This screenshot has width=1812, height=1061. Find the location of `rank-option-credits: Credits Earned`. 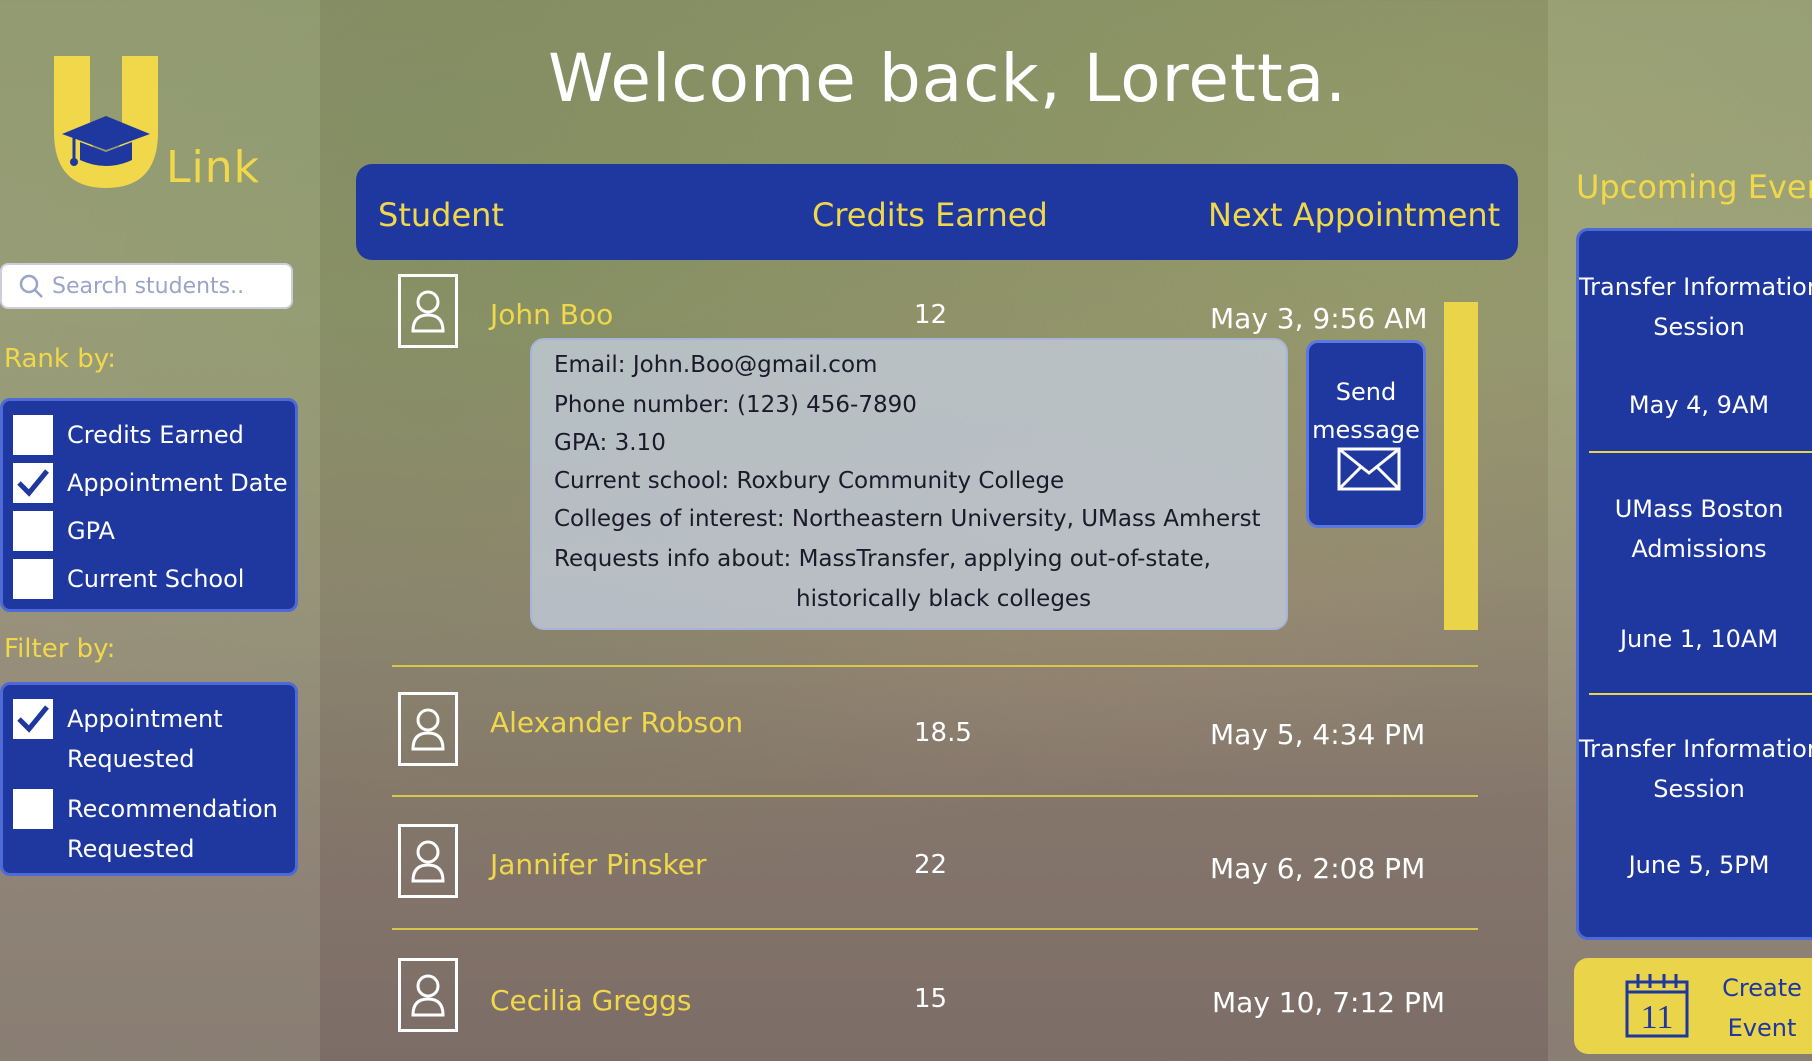

rank-option-credits: Credits Earned is located at coordinates (128, 435).